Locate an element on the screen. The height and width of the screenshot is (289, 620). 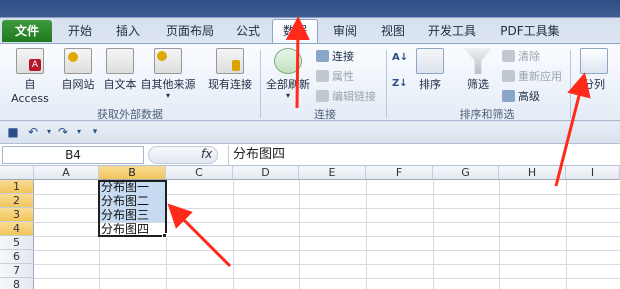
existing-connections-label: 现有连接 is located at coordinates (230, 84).